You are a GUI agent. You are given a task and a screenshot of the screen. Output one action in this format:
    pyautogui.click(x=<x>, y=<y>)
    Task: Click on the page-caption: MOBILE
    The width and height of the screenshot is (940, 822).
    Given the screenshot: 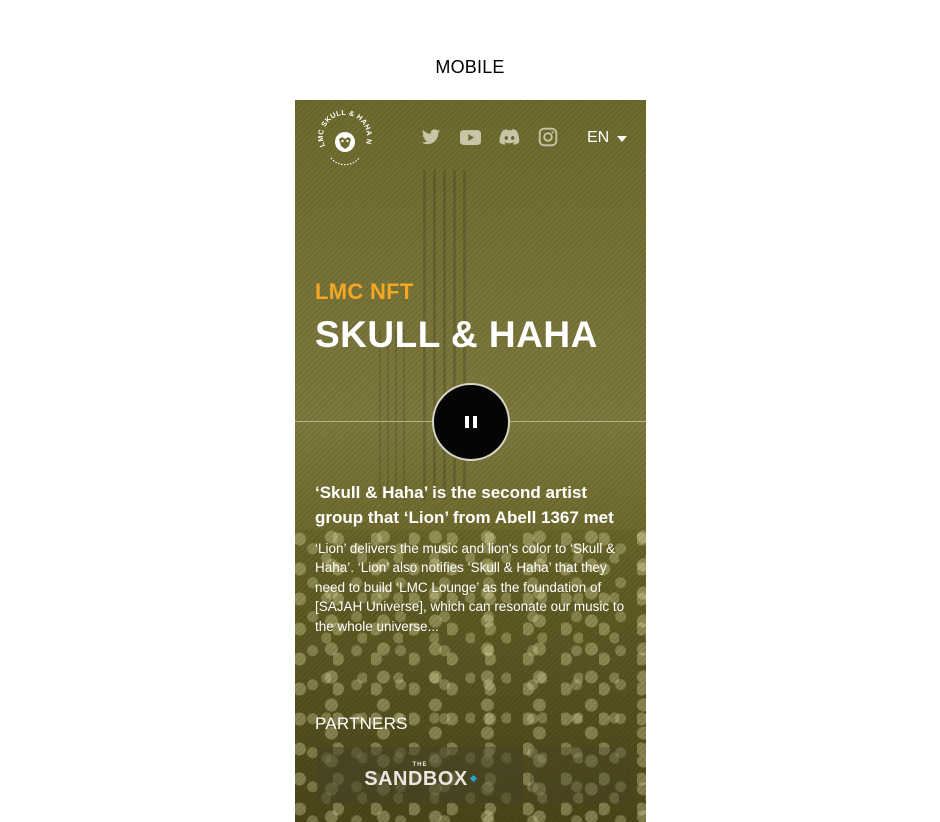 What is the action you would take?
    pyautogui.click(x=470, y=67)
    